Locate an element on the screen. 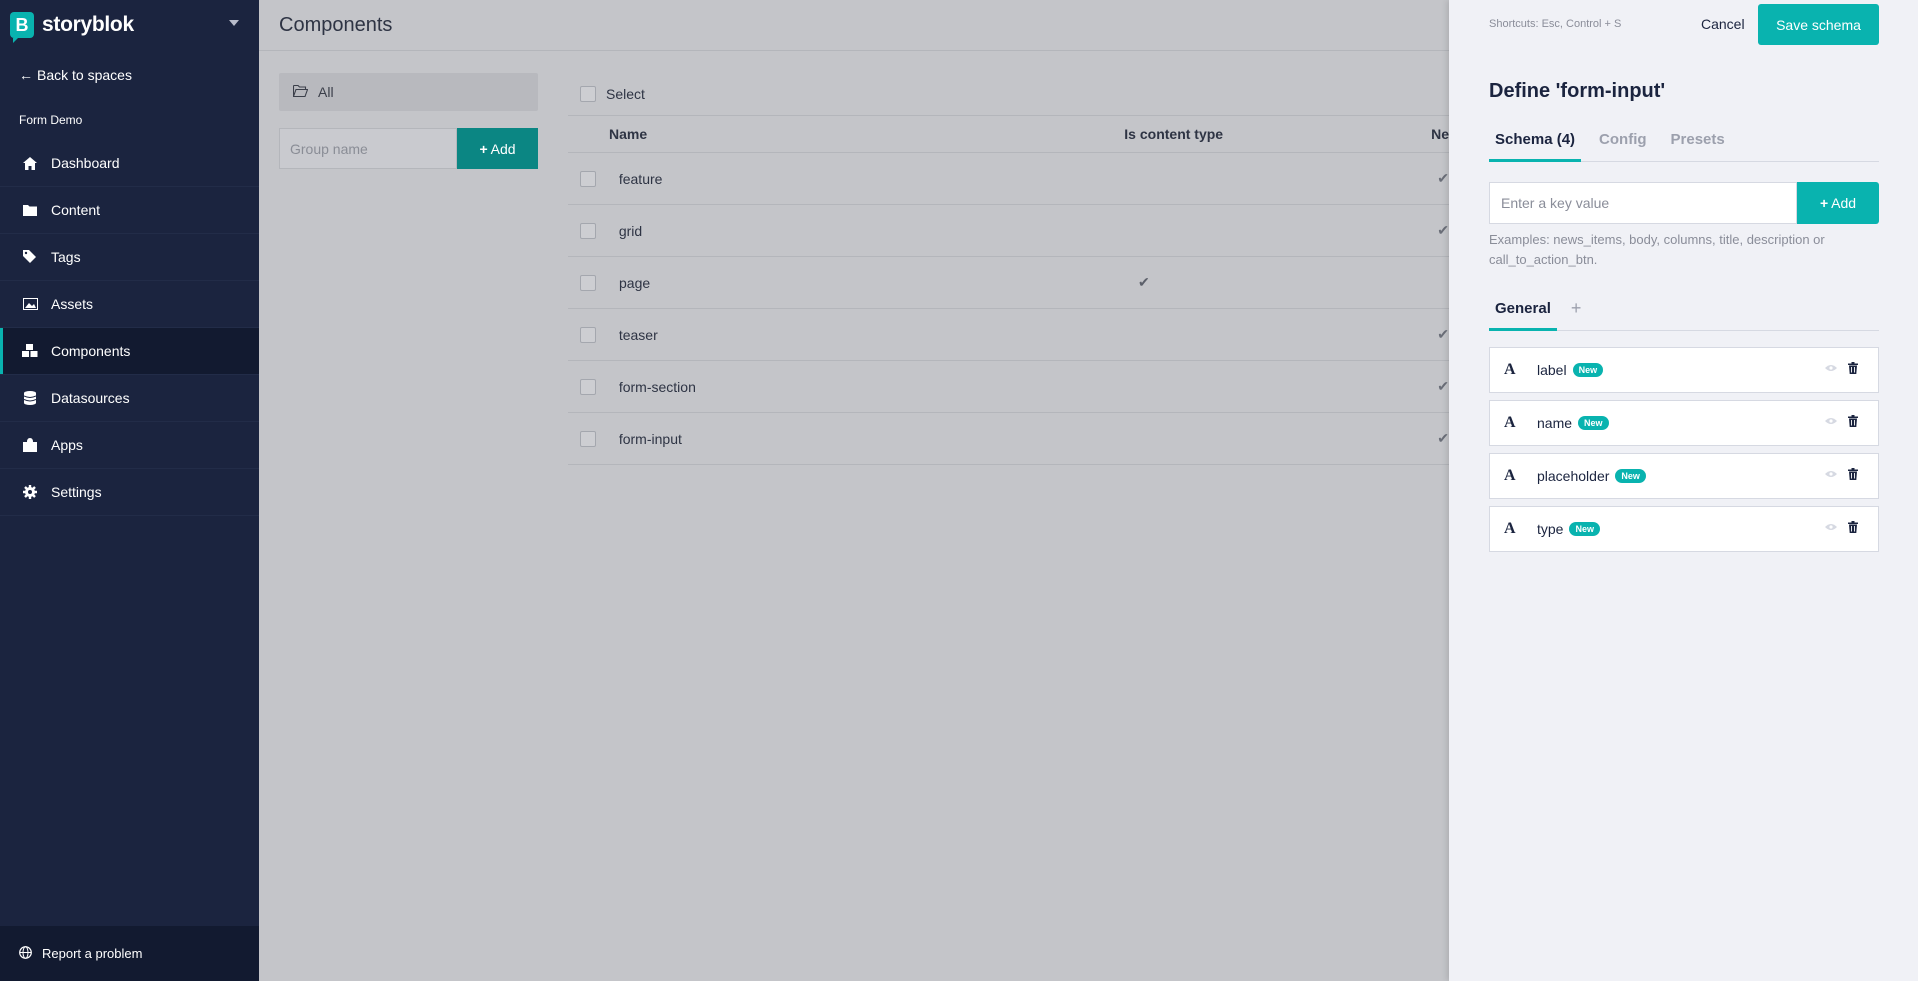 Image resolution: width=1918 pixels, height=981 pixels. tab-config: Config is located at coordinates (1622, 145).